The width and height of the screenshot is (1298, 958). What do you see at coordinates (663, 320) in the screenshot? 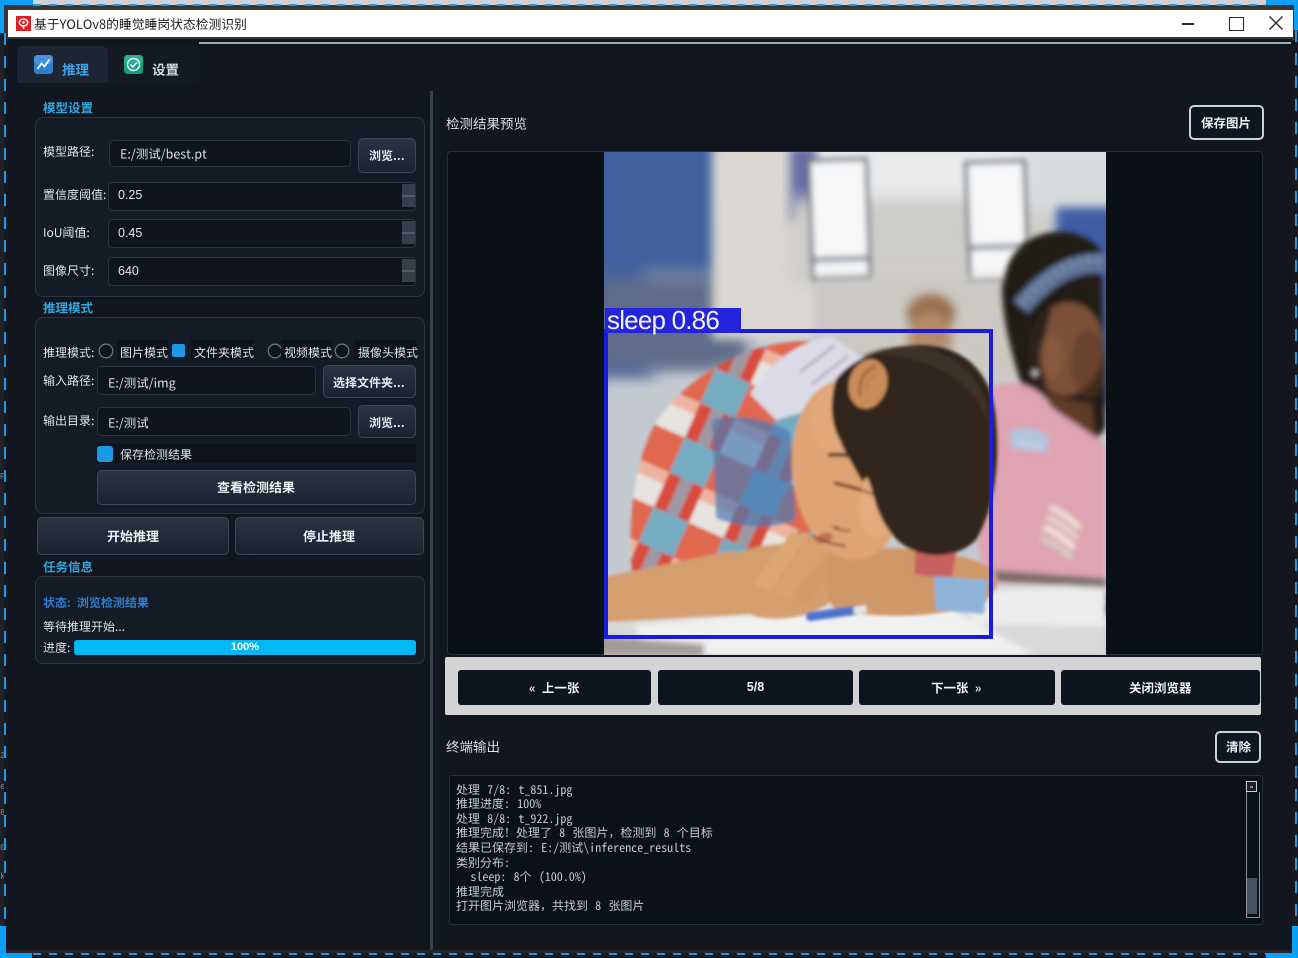
I see `svg-text: sleep 0.86` at bounding box center [663, 320].